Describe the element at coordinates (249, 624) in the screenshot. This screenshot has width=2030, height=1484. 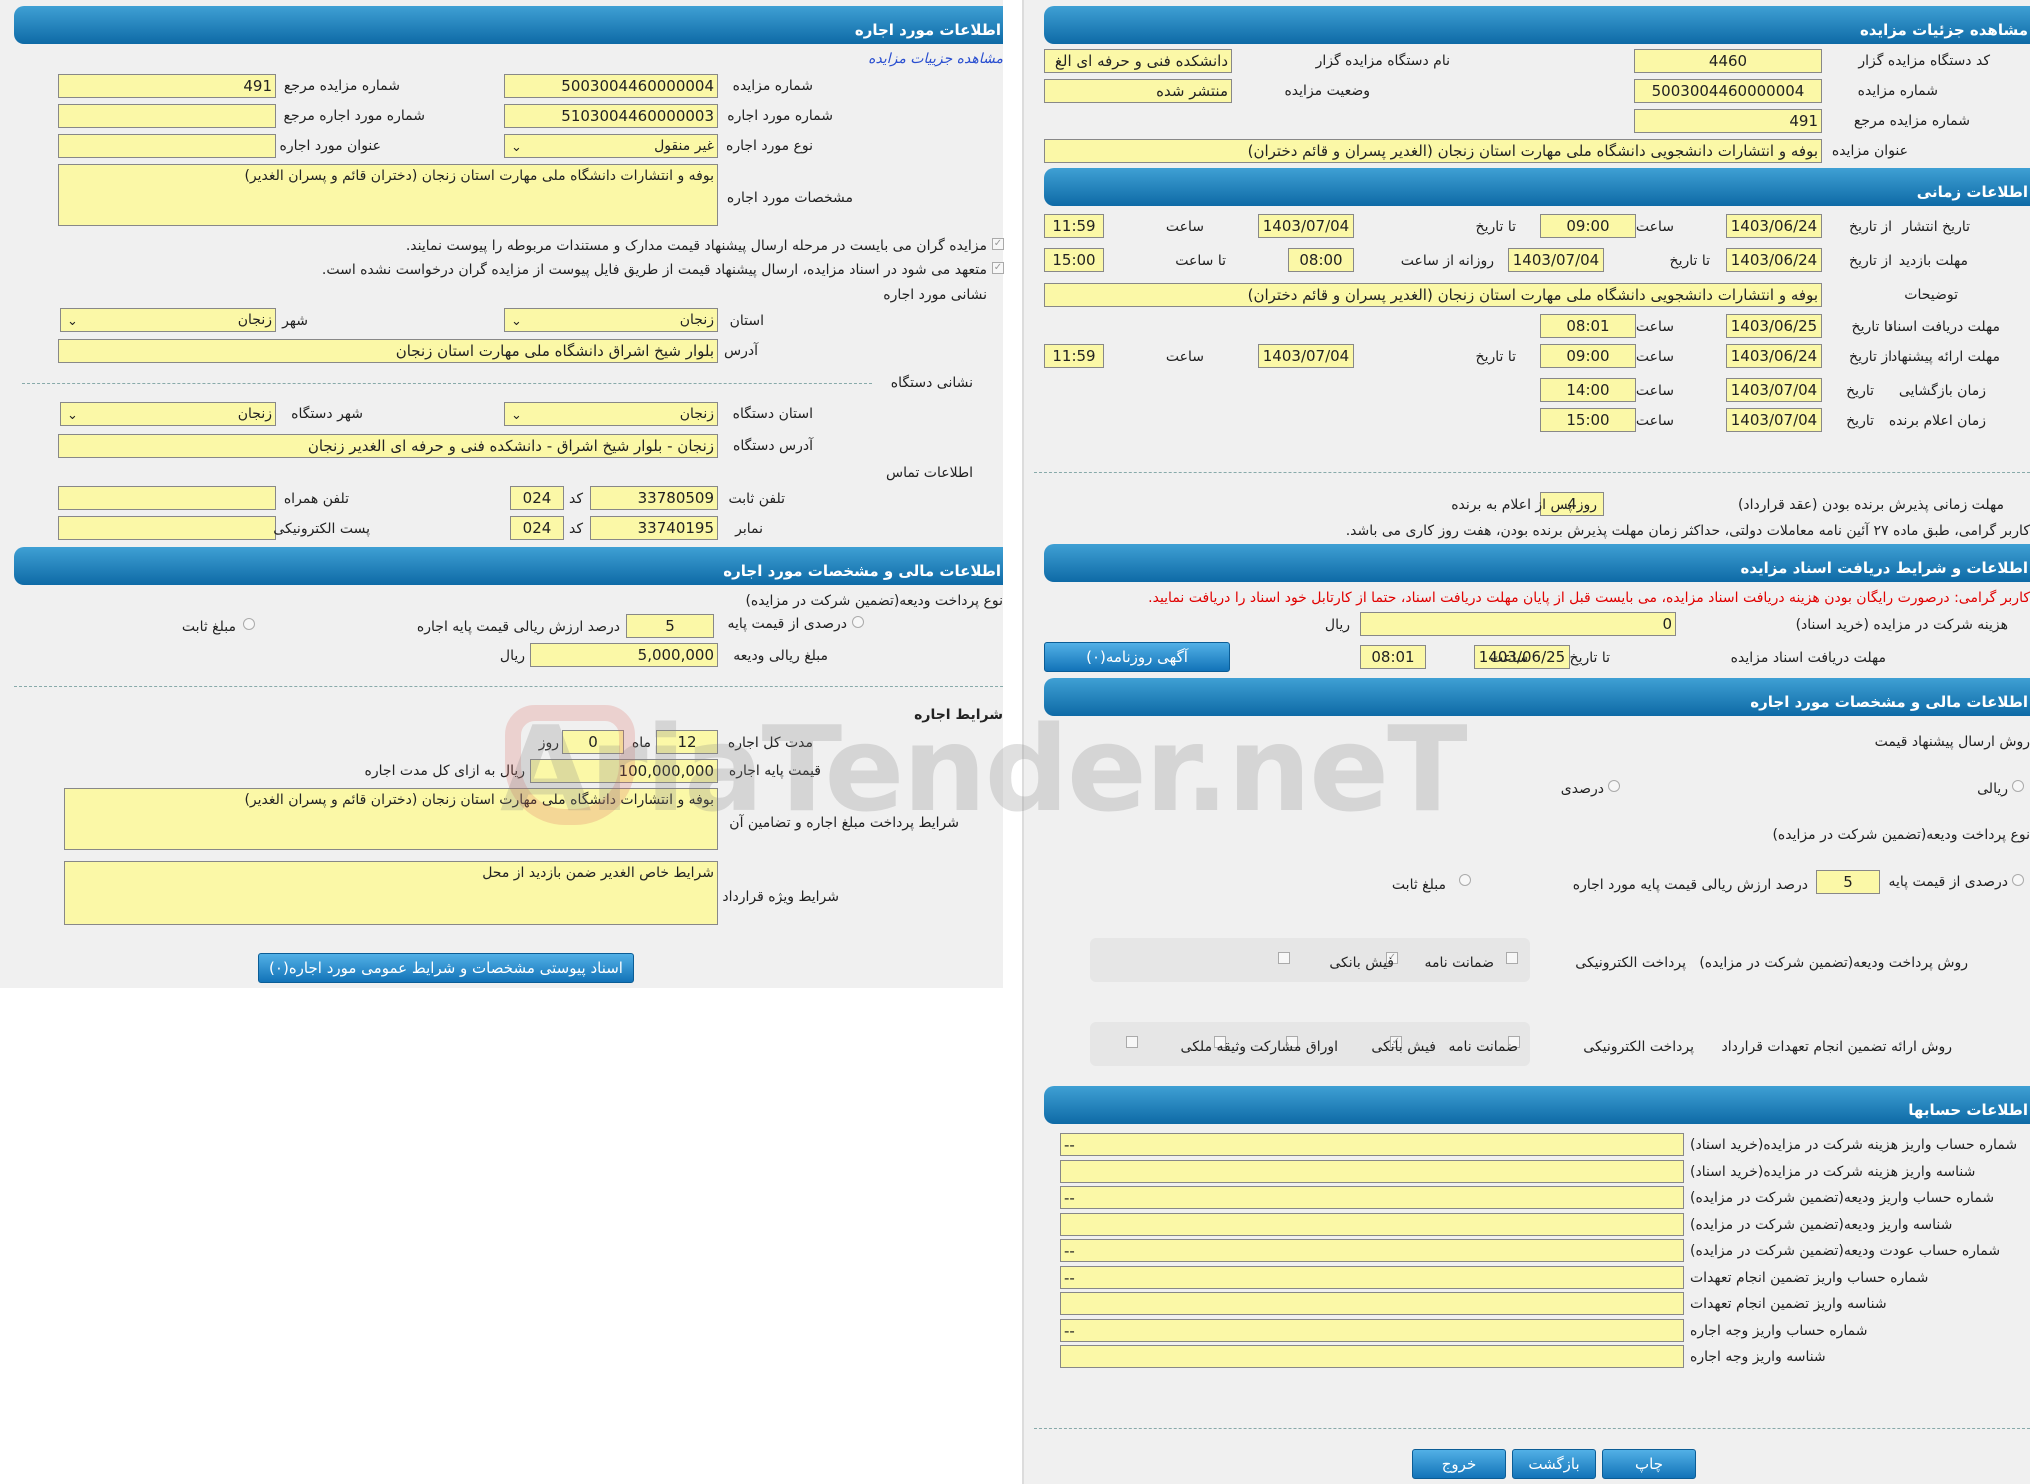
I see `fixed-amount-radio` at that location.